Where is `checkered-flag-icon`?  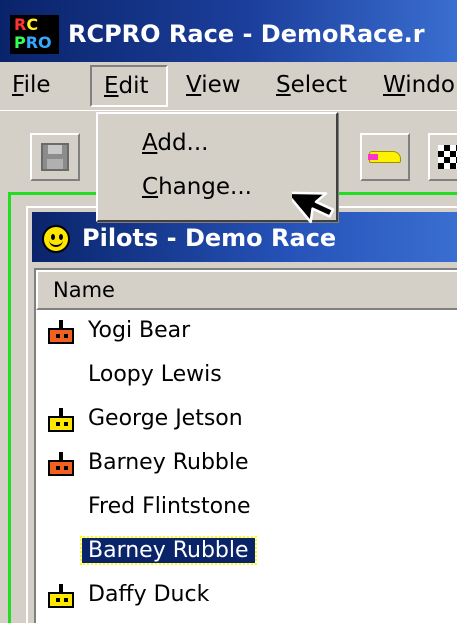
checkered-flag-icon is located at coordinates (447, 157).